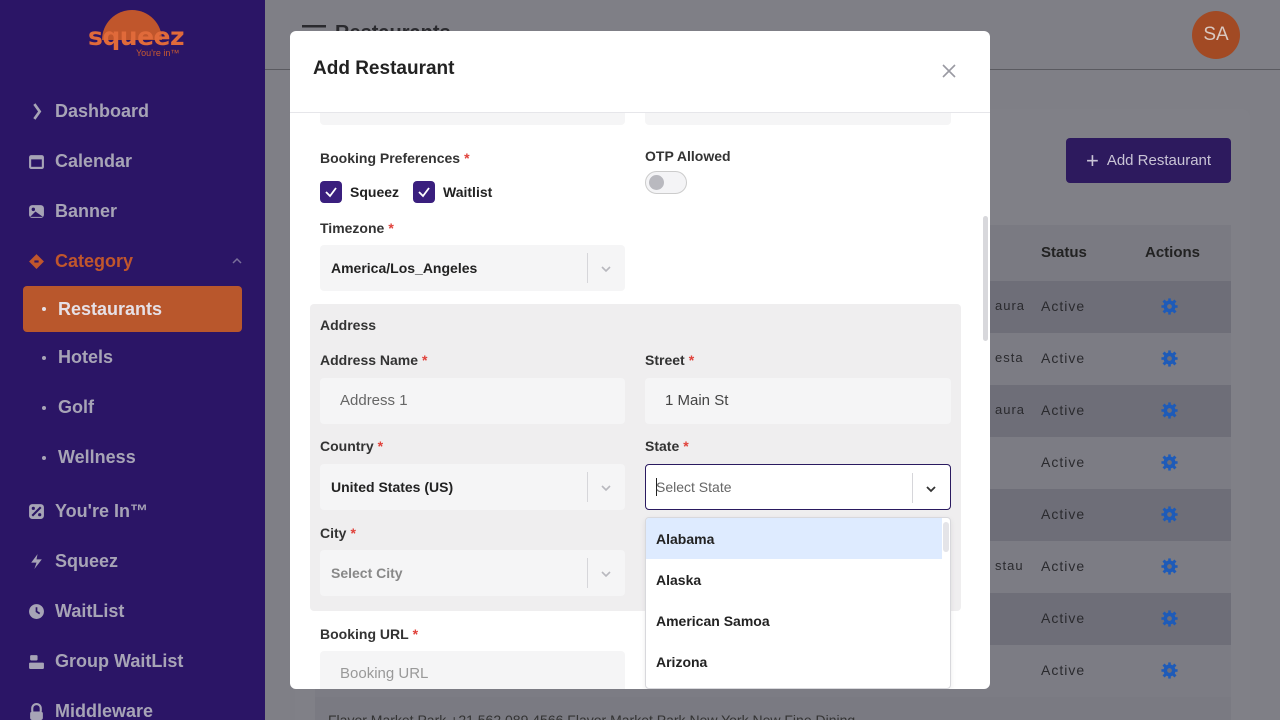 Image resolution: width=1280 pixels, height=720 pixels. I want to click on sidebar-item-middleware: Middleware, so click(89, 709).